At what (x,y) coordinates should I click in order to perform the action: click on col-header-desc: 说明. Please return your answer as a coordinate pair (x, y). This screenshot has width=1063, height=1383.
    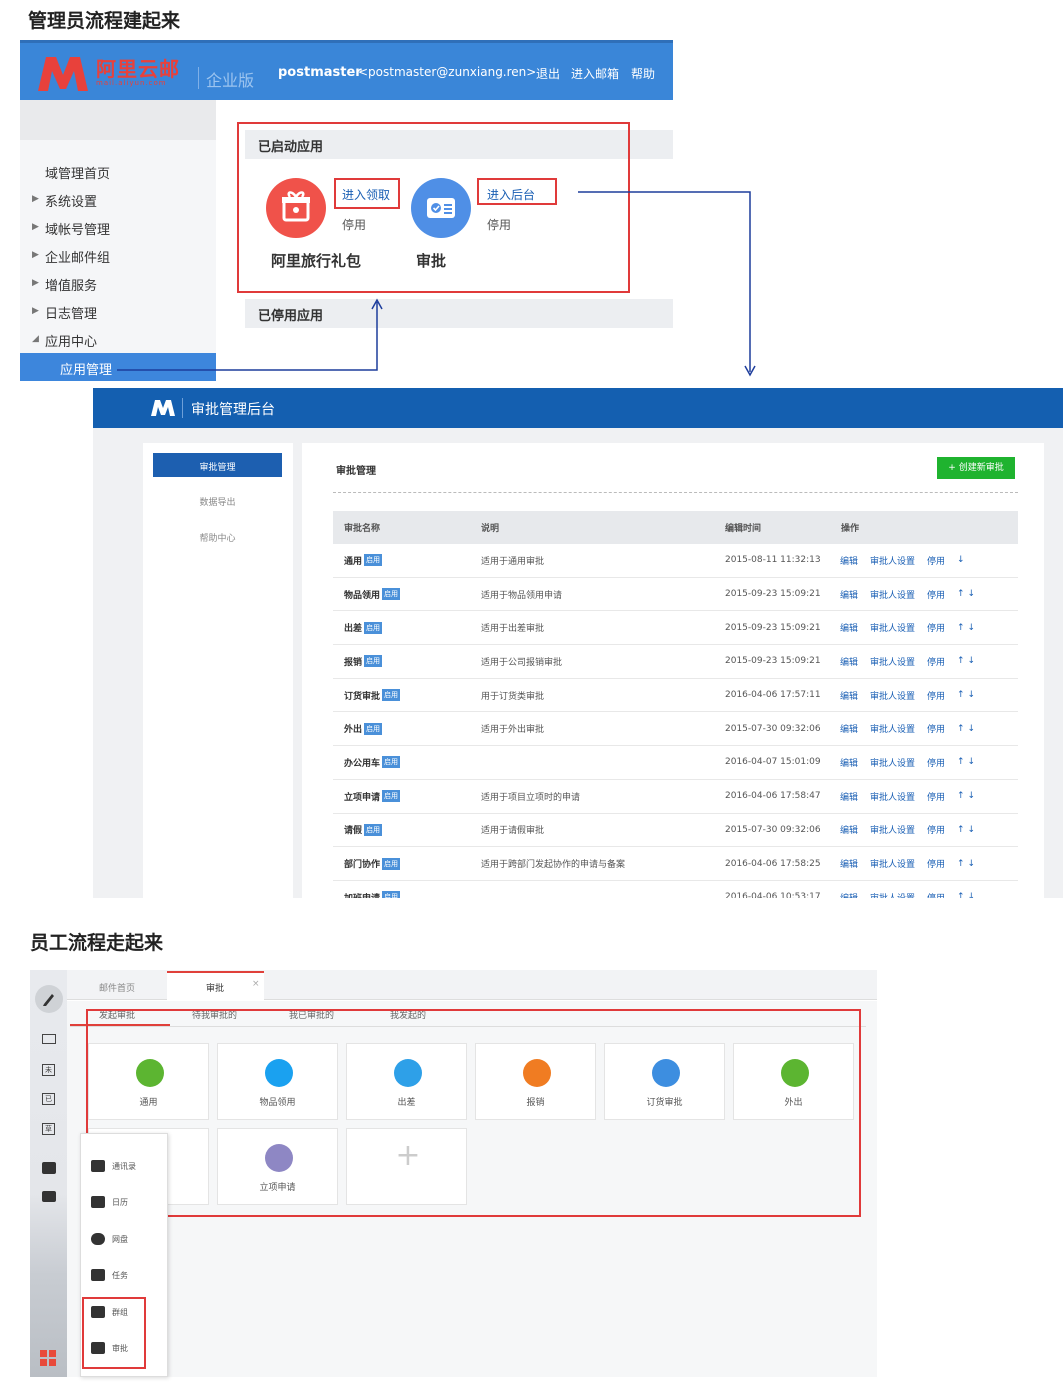
    Looking at the image, I should click on (490, 529).